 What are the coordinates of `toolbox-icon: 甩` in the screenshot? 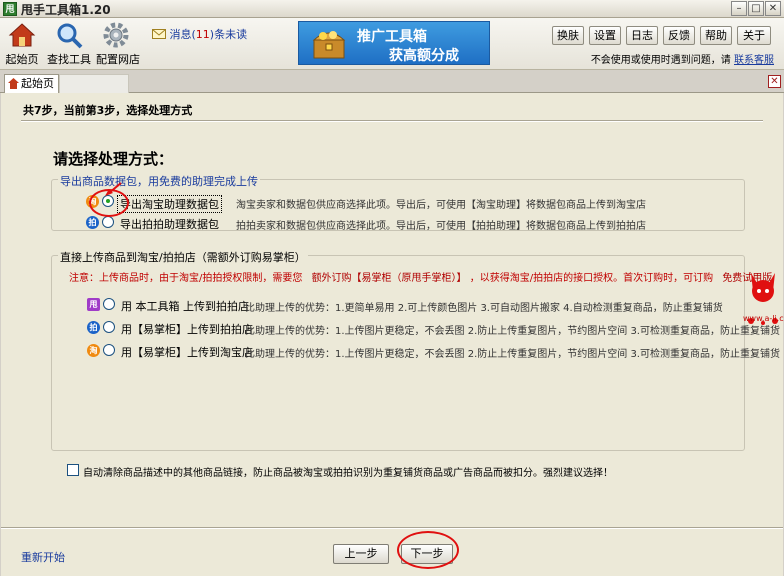 It's located at (93, 304).